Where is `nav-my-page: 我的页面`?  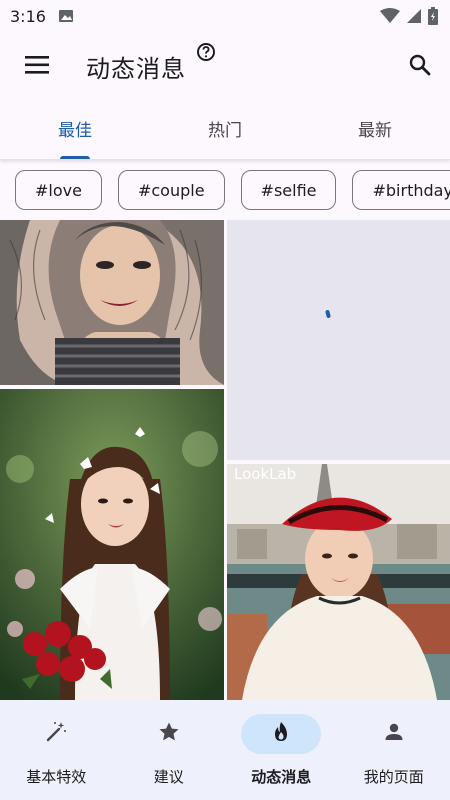 nav-my-page: 我的页面 is located at coordinates (394, 750).